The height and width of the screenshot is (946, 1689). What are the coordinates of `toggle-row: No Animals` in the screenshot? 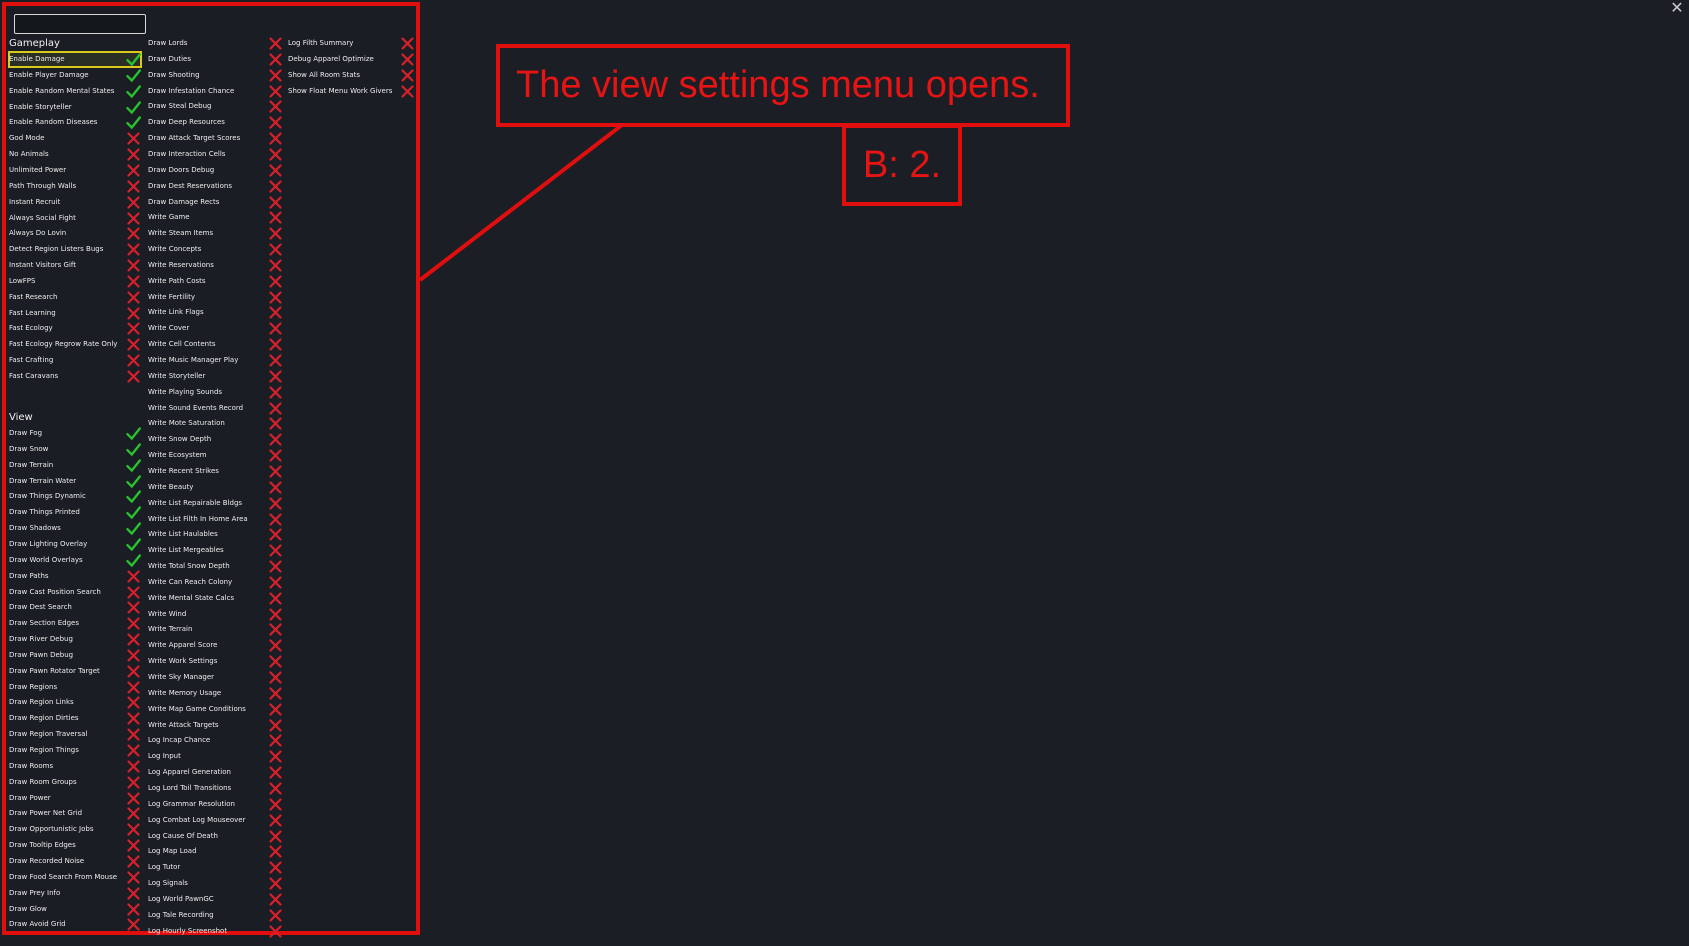 It's located at (75, 154).